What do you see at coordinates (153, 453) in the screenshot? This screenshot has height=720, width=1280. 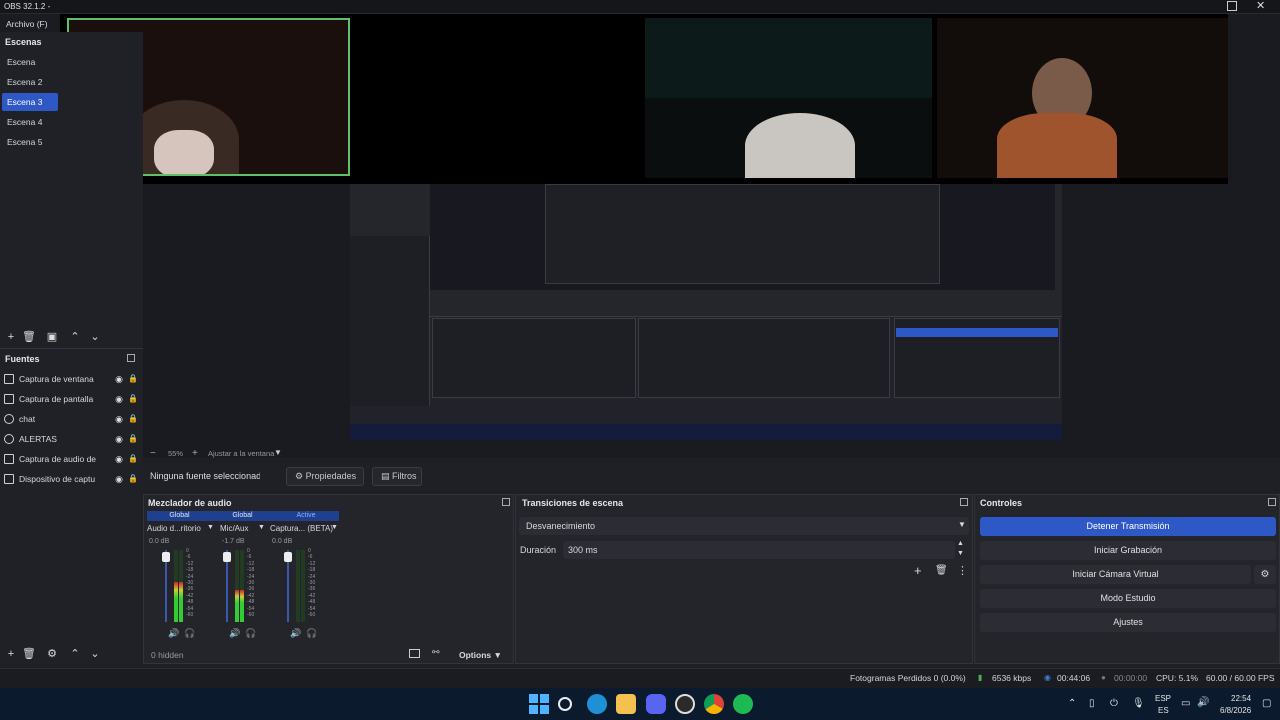 I see `zoom-out-button: −` at bounding box center [153, 453].